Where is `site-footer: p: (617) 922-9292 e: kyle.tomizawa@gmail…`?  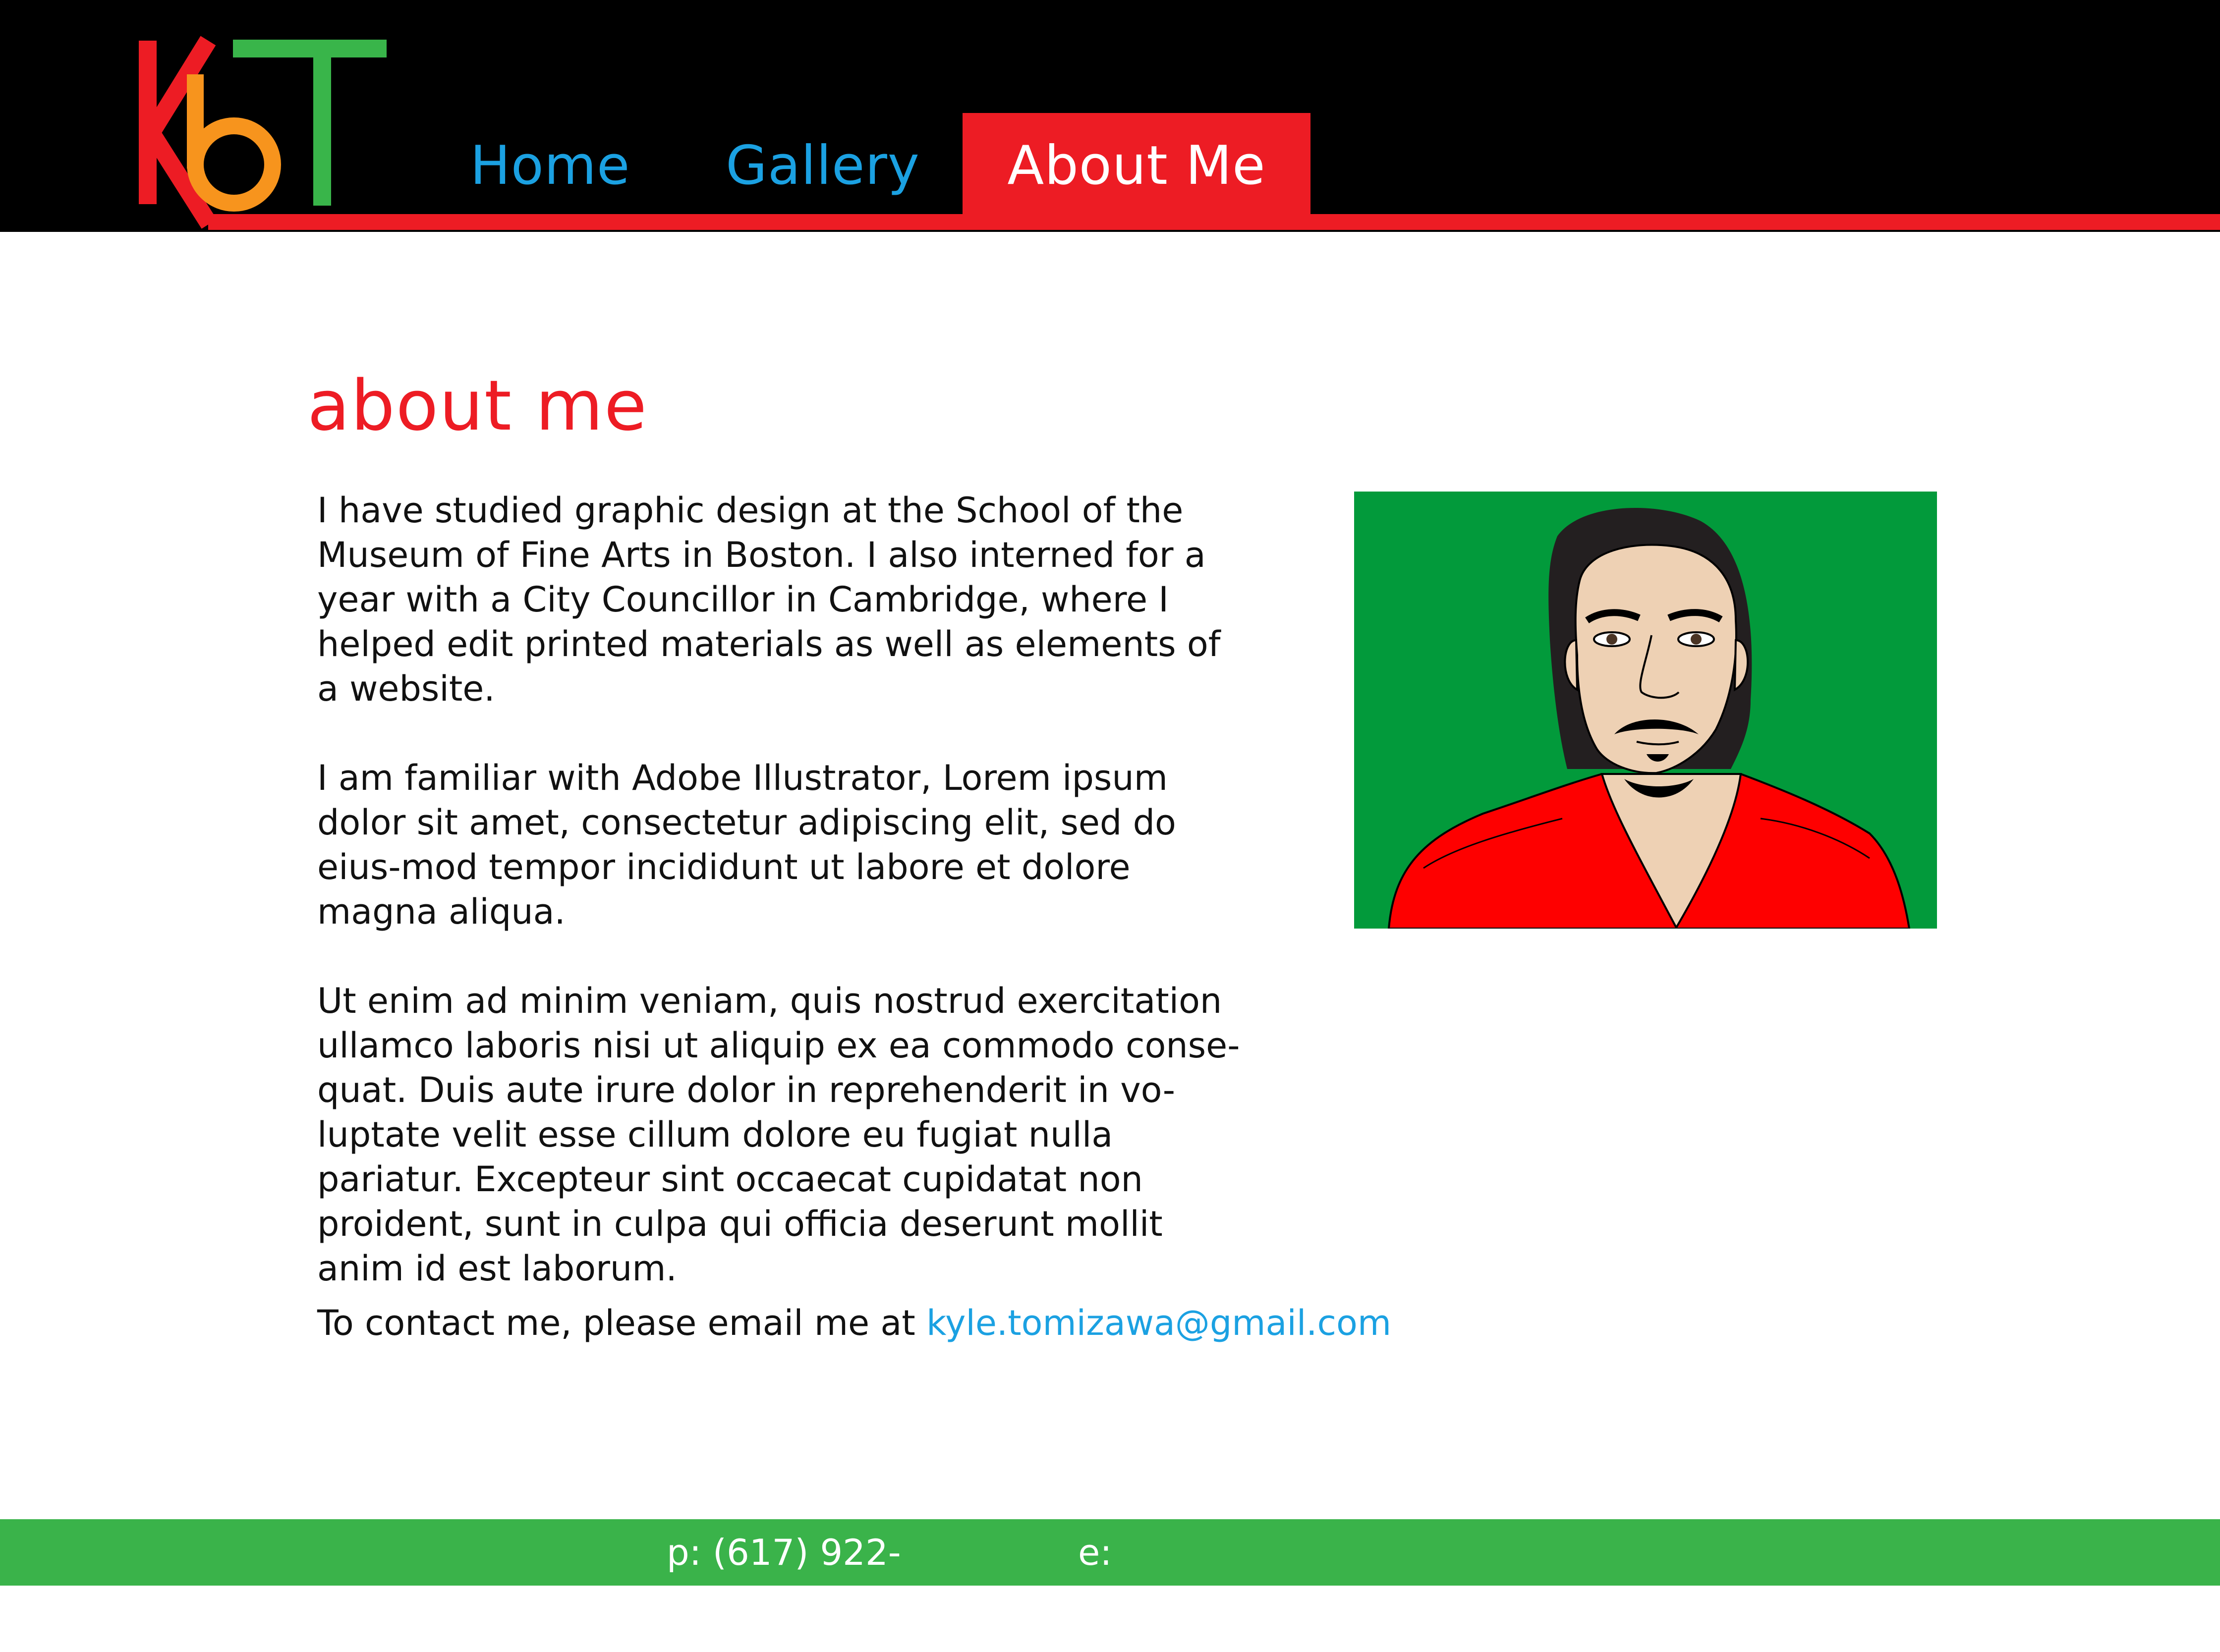
site-footer: p: (617) 922-9292 e: kyle.tomizawa@gmail… is located at coordinates (1110, 1579).